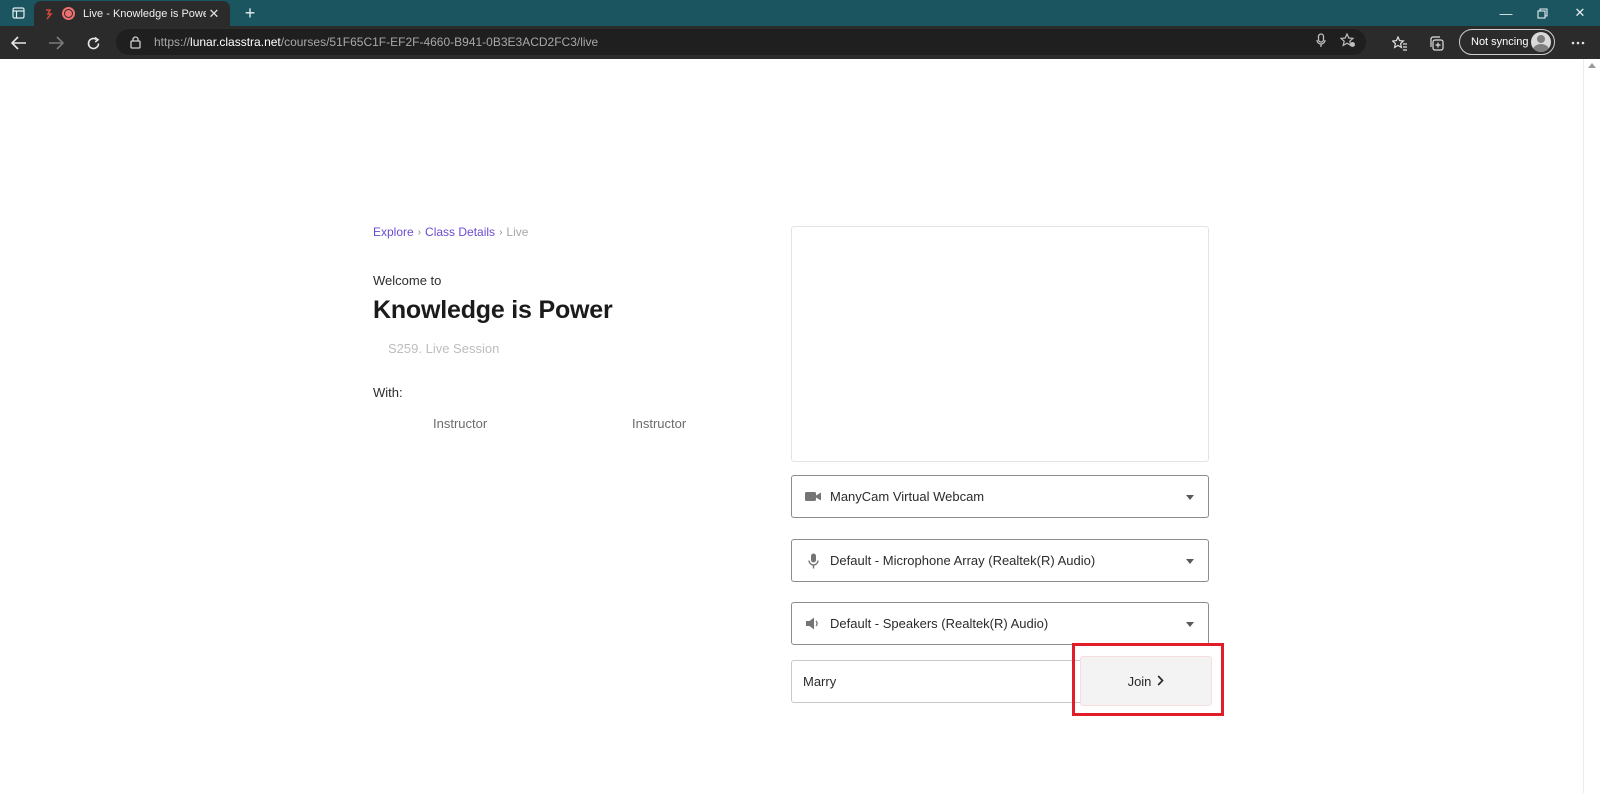  What do you see at coordinates (493, 310) in the screenshot?
I see `page-title: Knowledge is Power` at bounding box center [493, 310].